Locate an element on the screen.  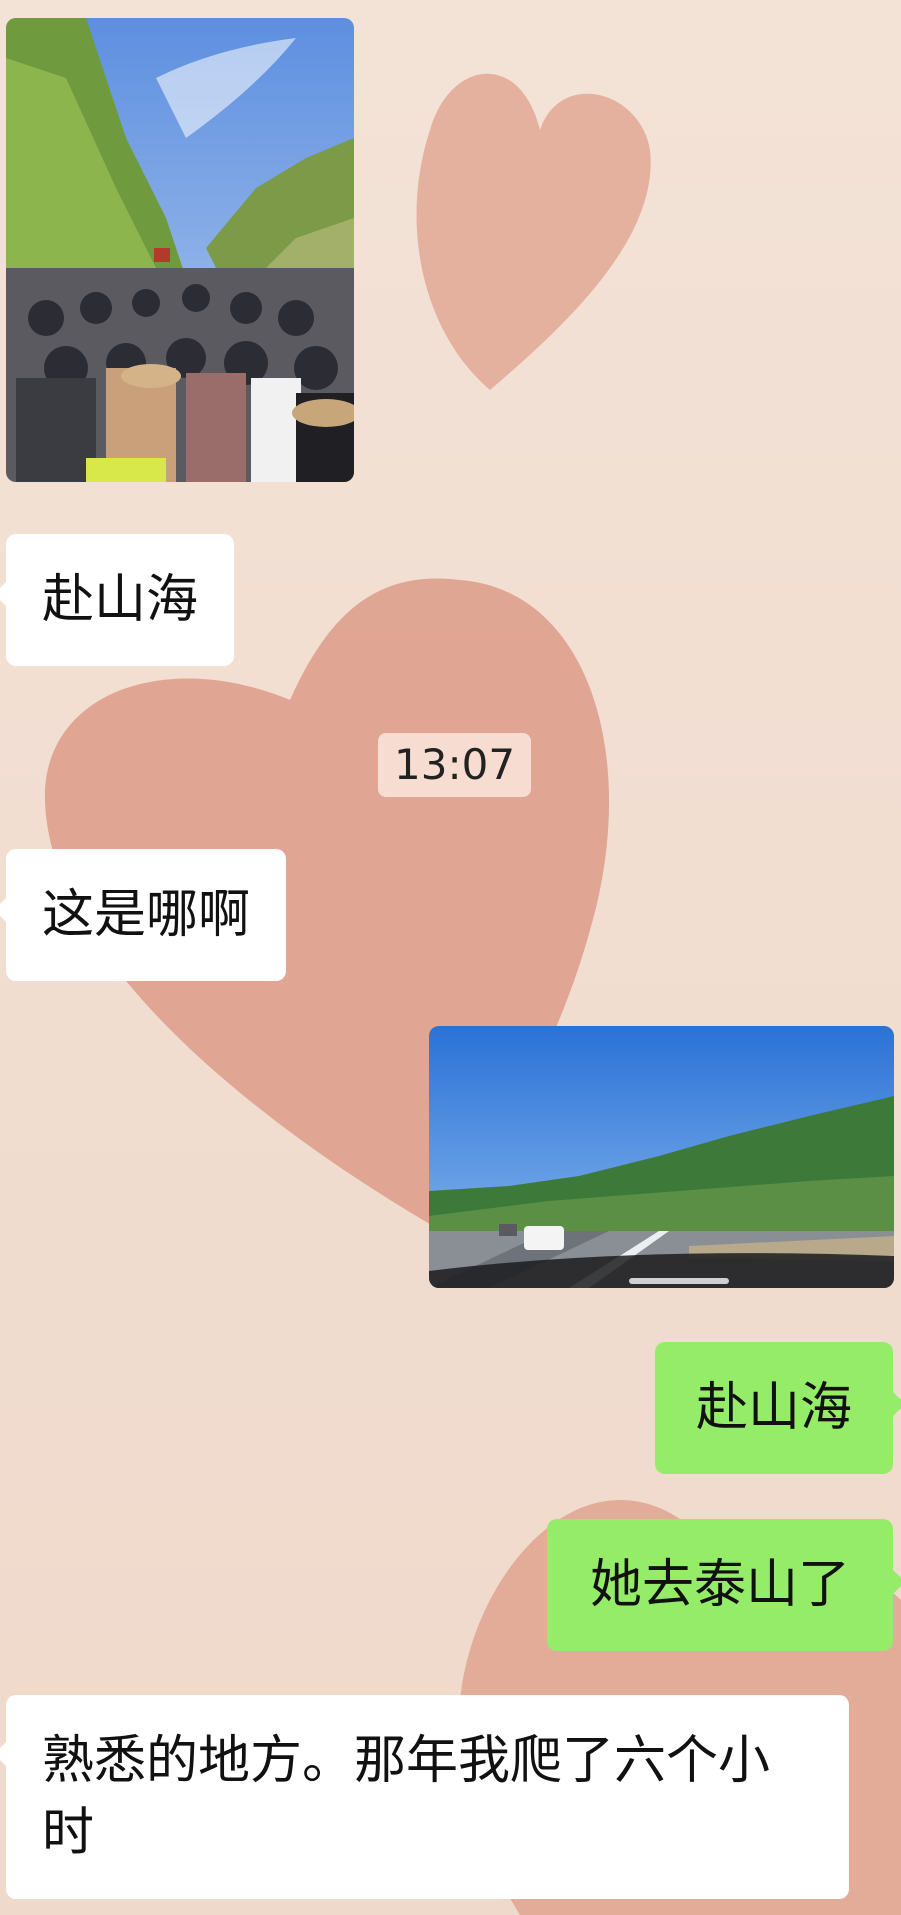
outgoing-message-bubble: 她去泰山了 is located at coordinates (720, 1585).